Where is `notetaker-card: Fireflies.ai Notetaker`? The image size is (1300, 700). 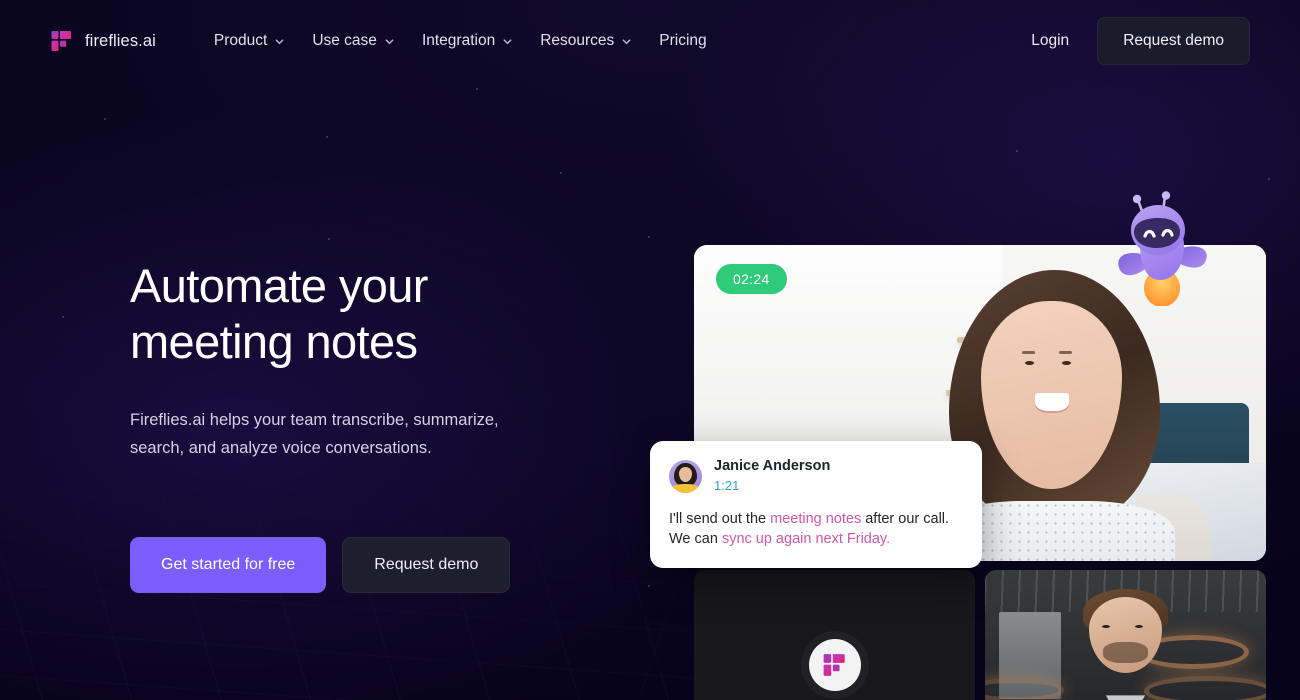
notetaker-card: Fireflies.ai Notetaker is located at coordinates (834, 635).